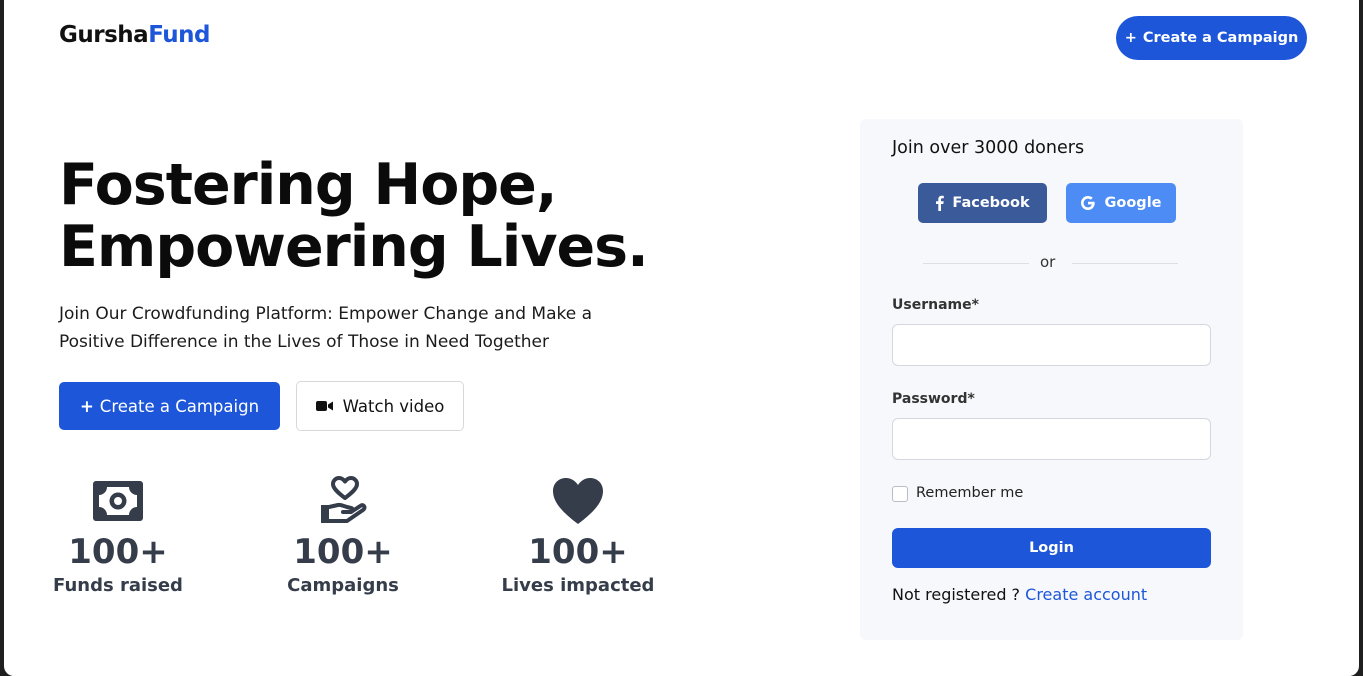 The image size is (1363, 676). Describe the element at coordinates (991, 203) in the screenshot. I see `facebook-label: Facebook` at that location.